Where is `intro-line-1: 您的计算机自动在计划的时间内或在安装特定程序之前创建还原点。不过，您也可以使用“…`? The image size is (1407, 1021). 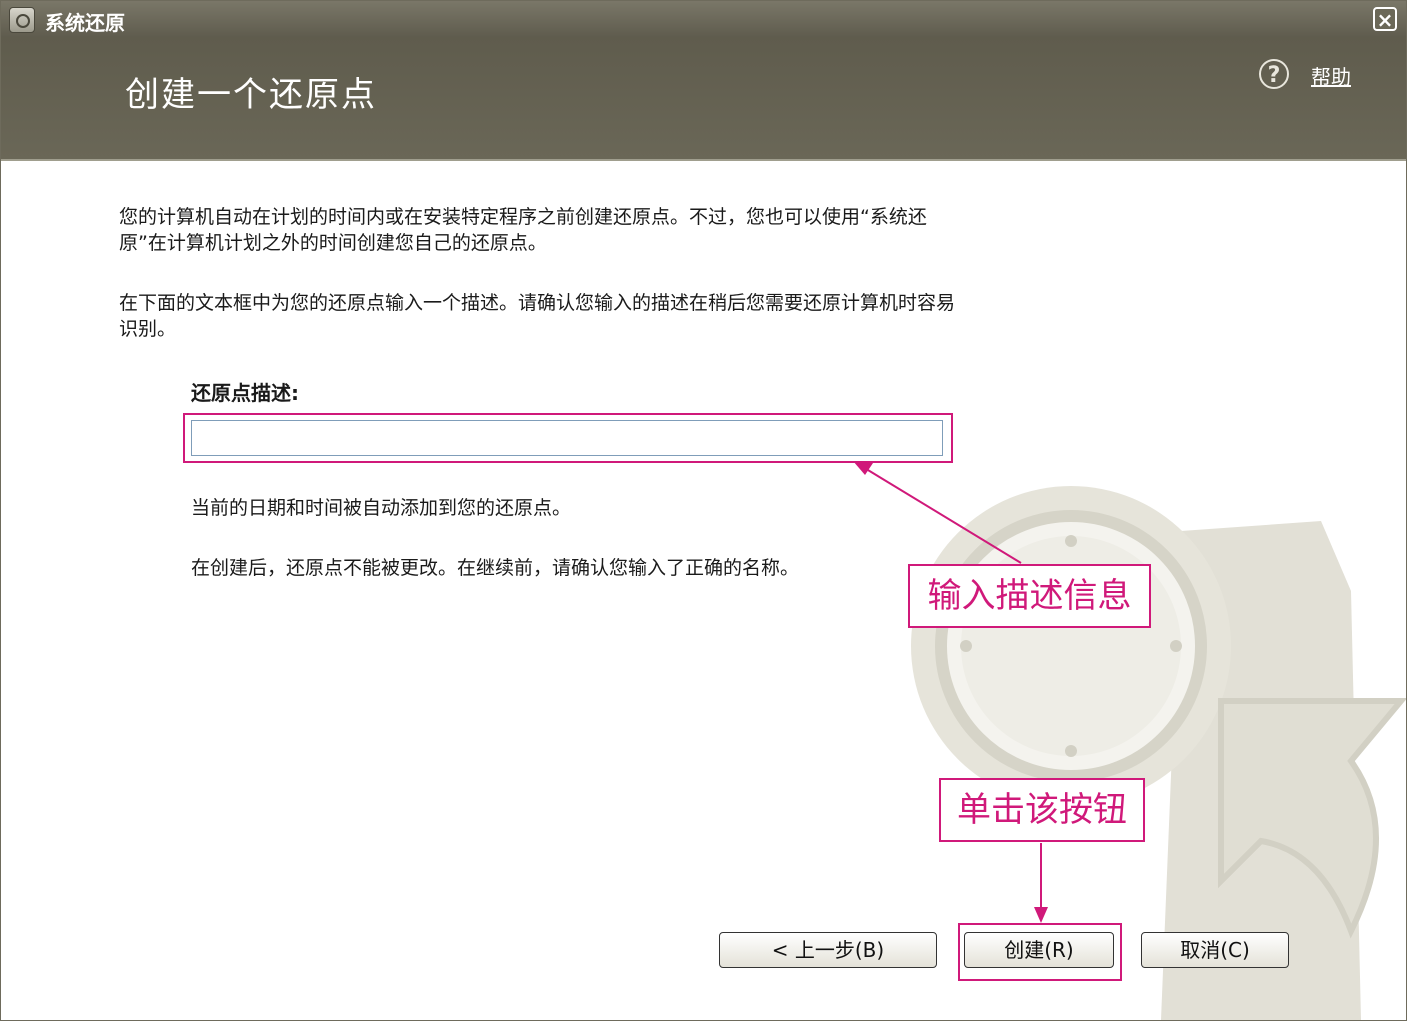
intro-line-1: 您的计算机自动在计划的时间内或在安装特定程序之前创建还原点。不过，您也可以使用“… is located at coordinates (523, 217).